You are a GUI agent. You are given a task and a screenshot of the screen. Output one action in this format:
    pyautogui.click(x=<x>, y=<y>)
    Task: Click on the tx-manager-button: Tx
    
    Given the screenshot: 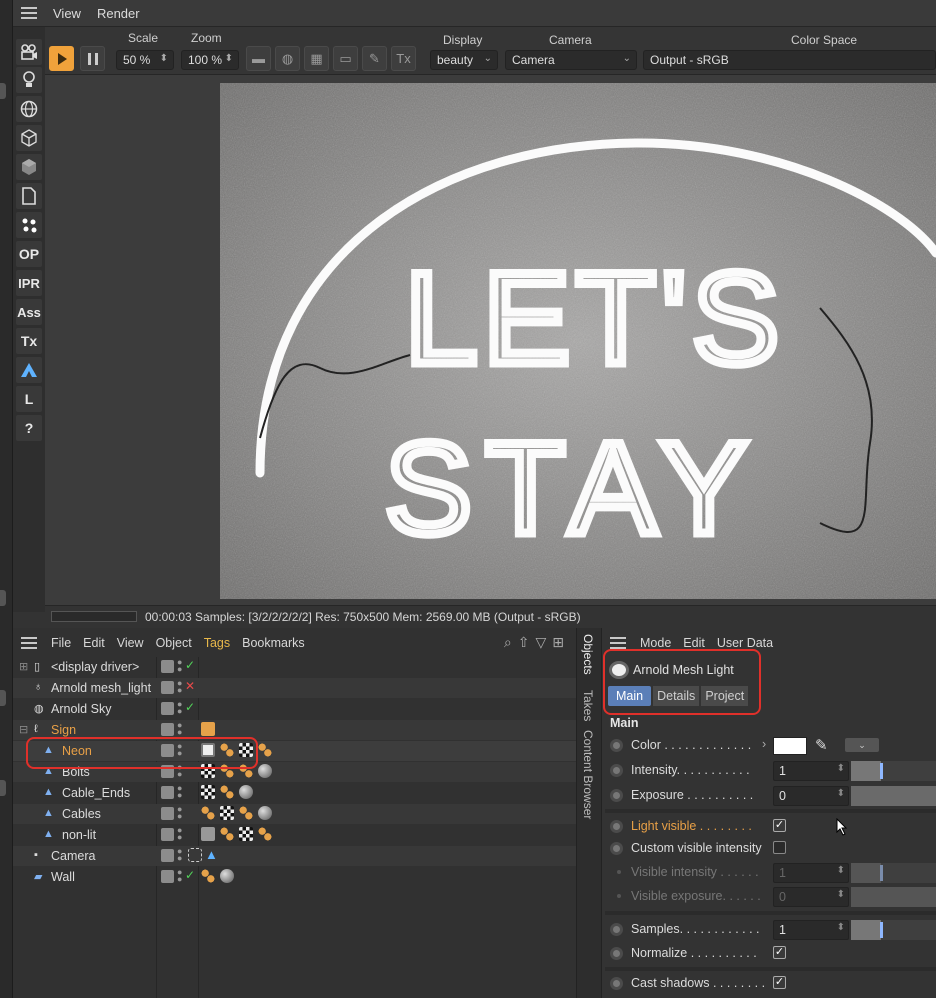 What is the action you would take?
    pyautogui.click(x=29, y=341)
    